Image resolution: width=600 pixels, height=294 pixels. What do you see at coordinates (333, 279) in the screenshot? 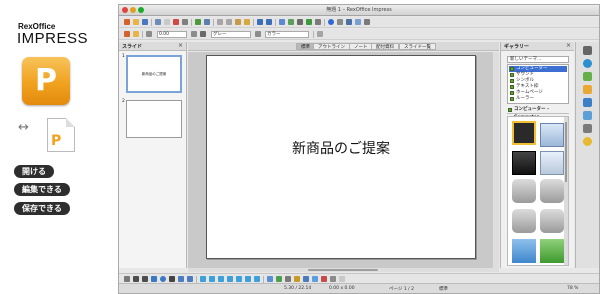
I see `shadow-toggle-icon` at bounding box center [333, 279].